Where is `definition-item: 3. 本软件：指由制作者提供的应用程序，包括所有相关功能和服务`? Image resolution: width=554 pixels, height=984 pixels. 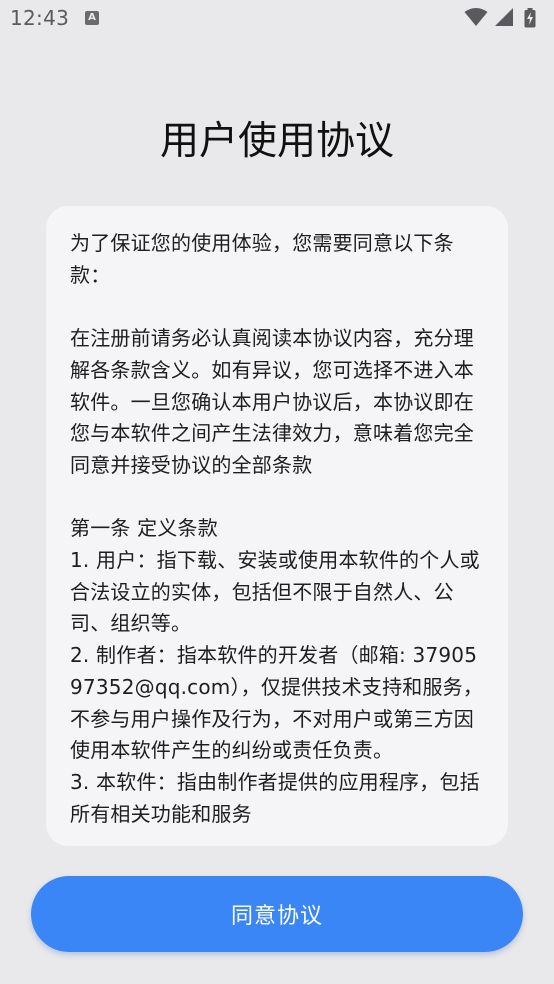
definition-item: 3. 本软件：指由制作者提供的应用程序，包括所有相关功能和服务 is located at coordinates (275, 797).